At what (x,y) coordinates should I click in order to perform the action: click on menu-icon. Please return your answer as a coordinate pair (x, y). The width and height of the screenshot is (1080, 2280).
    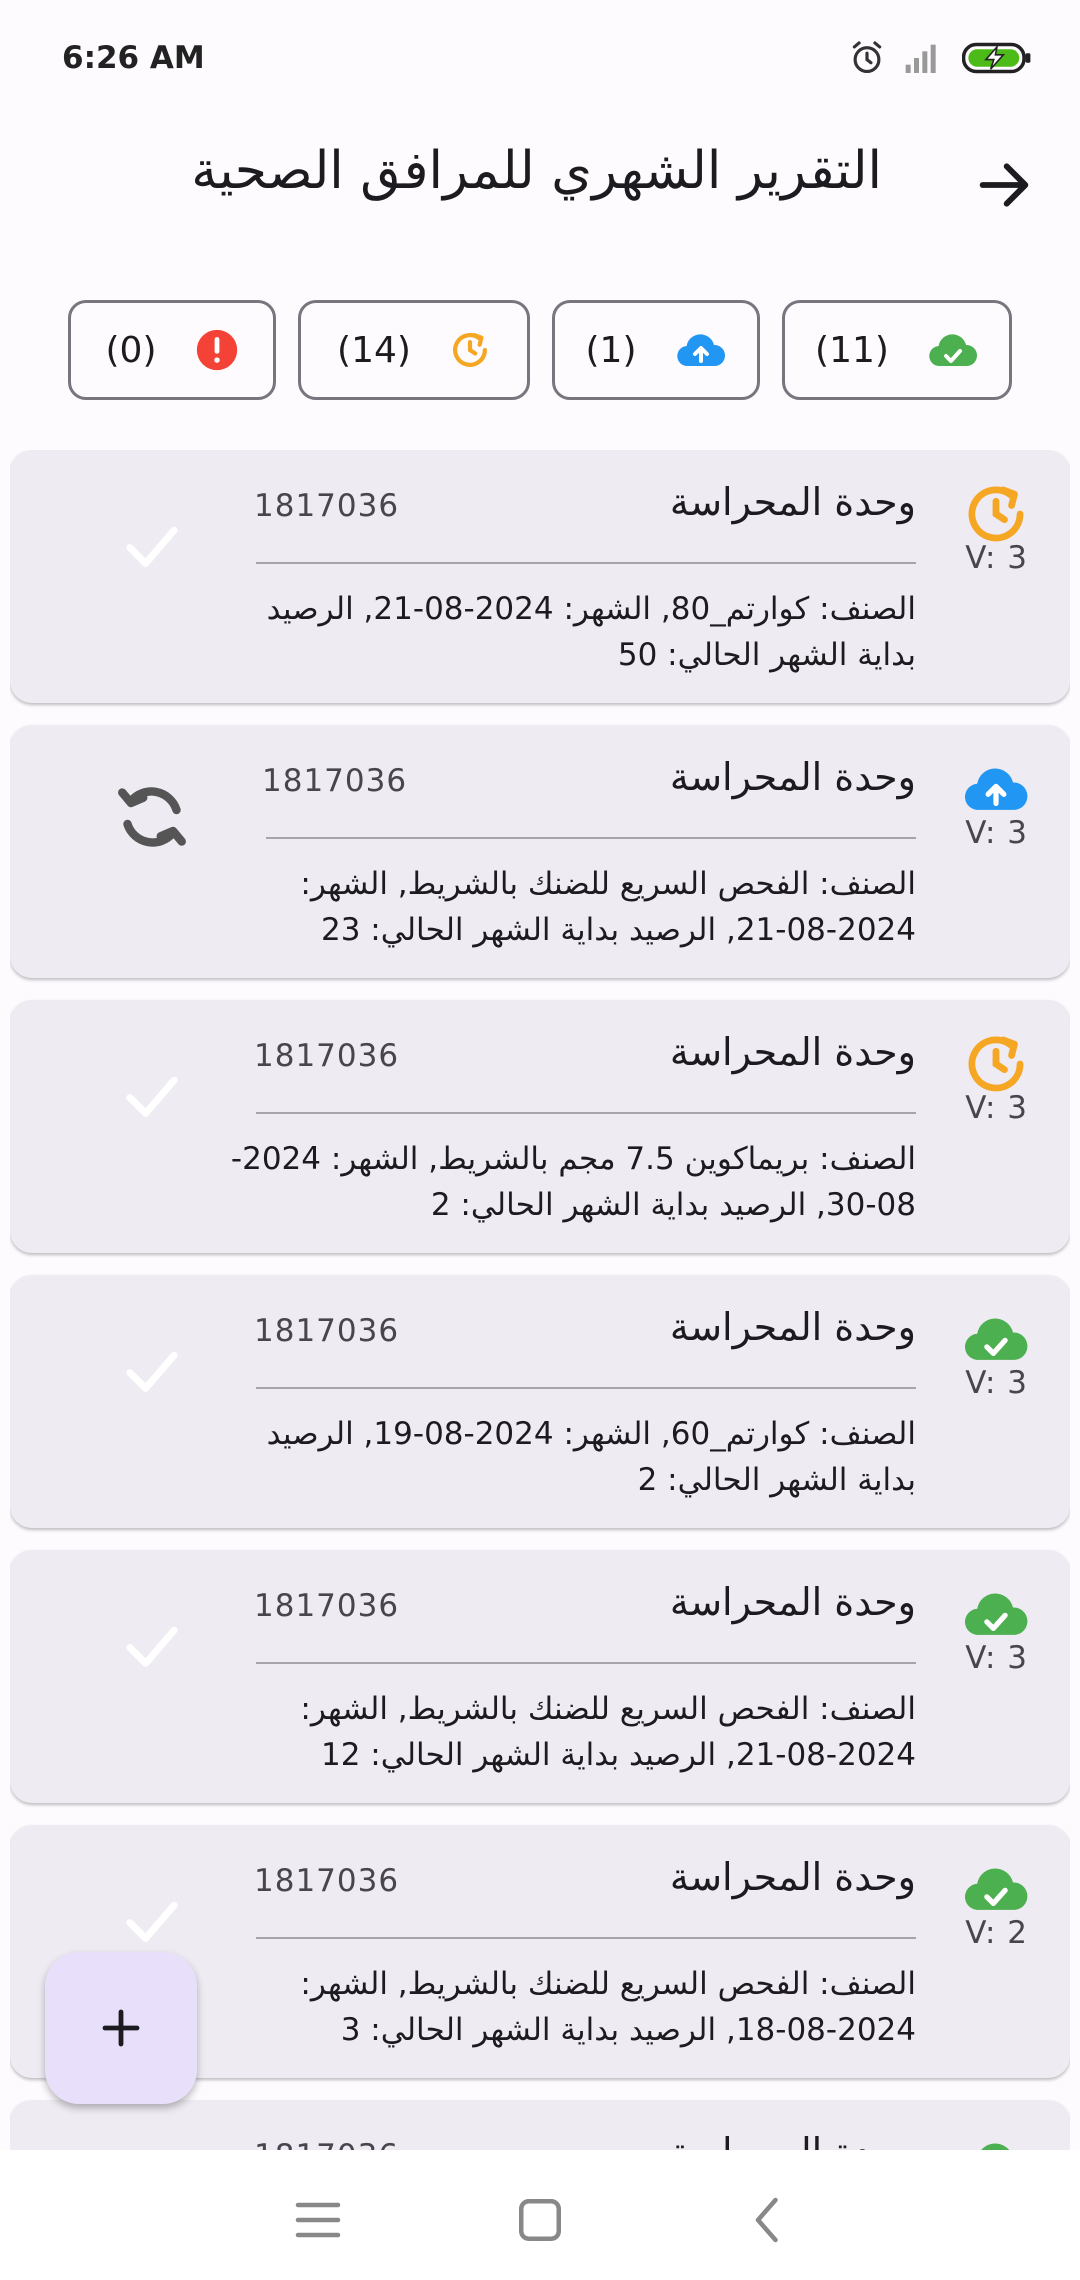
    Looking at the image, I should click on (318, 2220).